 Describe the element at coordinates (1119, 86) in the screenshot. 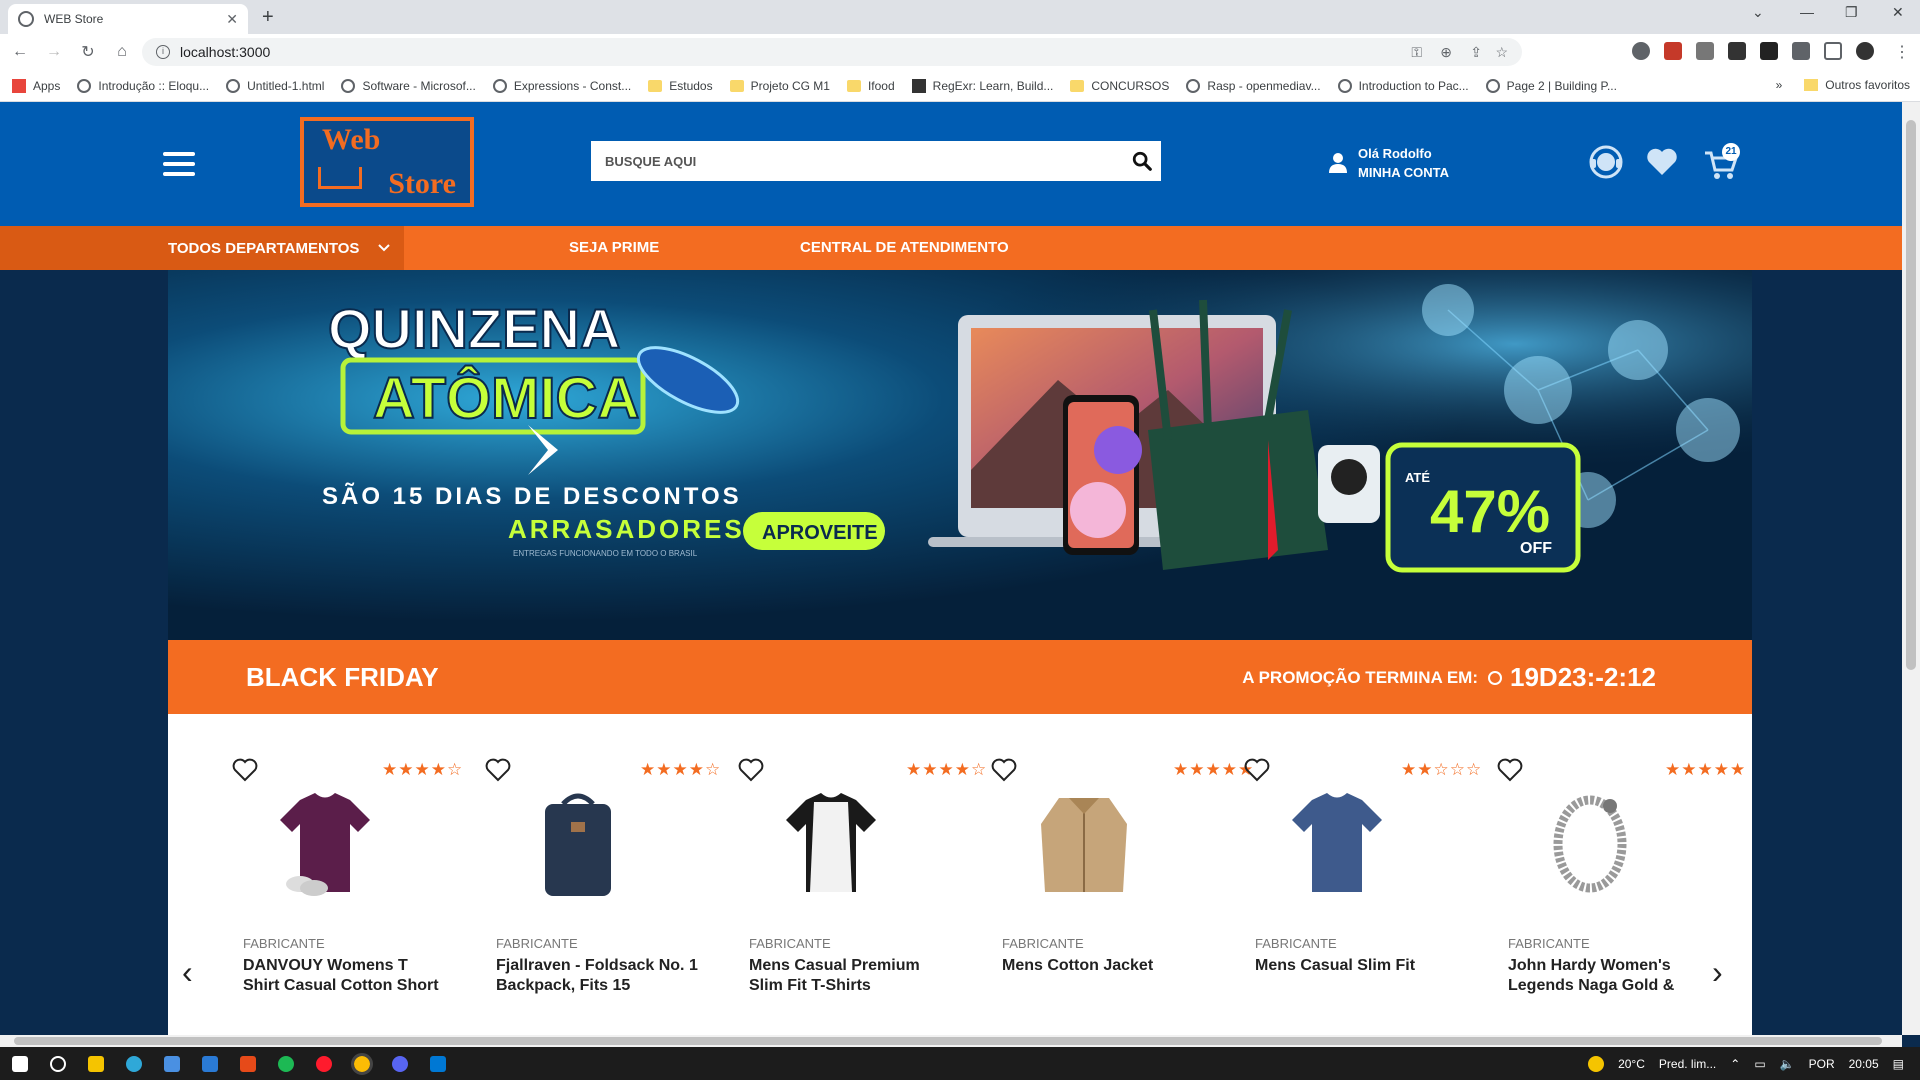

I see `bookmark-item: CONCURSOS` at that location.